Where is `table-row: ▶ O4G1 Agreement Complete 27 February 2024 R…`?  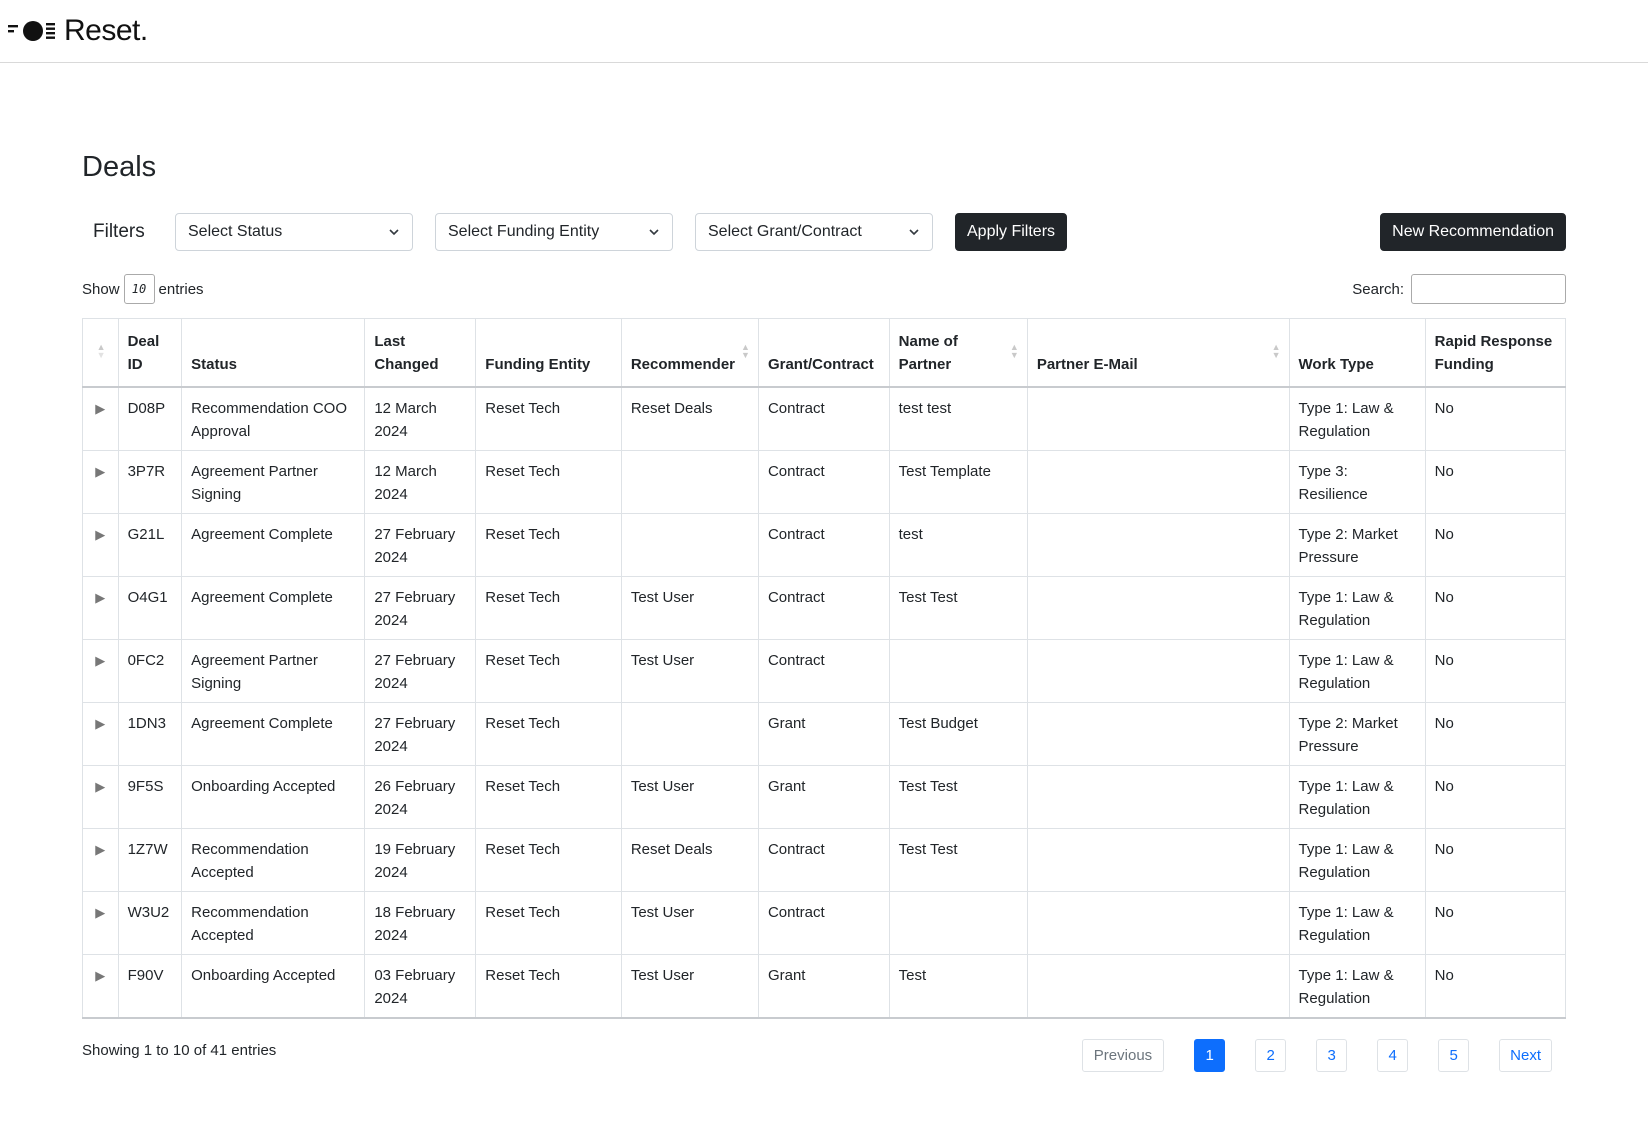 table-row: ▶ O4G1 Agreement Complete 27 February 2024 R… is located at coordinates (824, 608).